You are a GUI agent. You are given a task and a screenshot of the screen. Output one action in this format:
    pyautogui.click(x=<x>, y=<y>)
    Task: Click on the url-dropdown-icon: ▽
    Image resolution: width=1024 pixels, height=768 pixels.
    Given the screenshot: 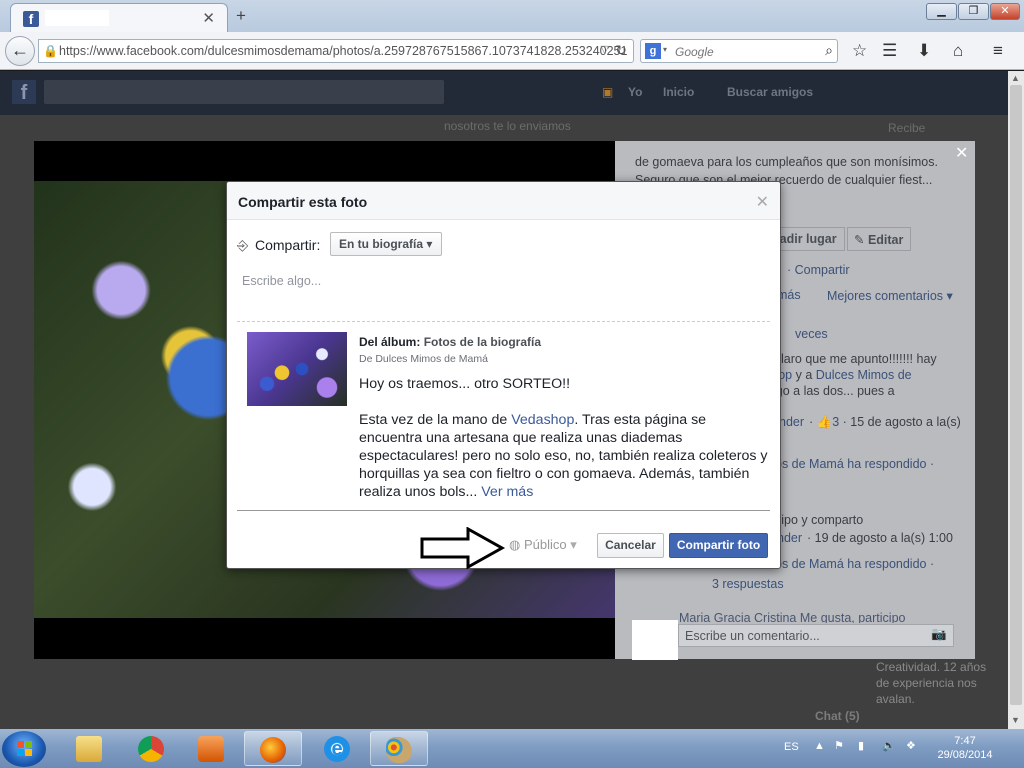 What is the action you would take?
    pyautogui.click(x=605, y=49)
    